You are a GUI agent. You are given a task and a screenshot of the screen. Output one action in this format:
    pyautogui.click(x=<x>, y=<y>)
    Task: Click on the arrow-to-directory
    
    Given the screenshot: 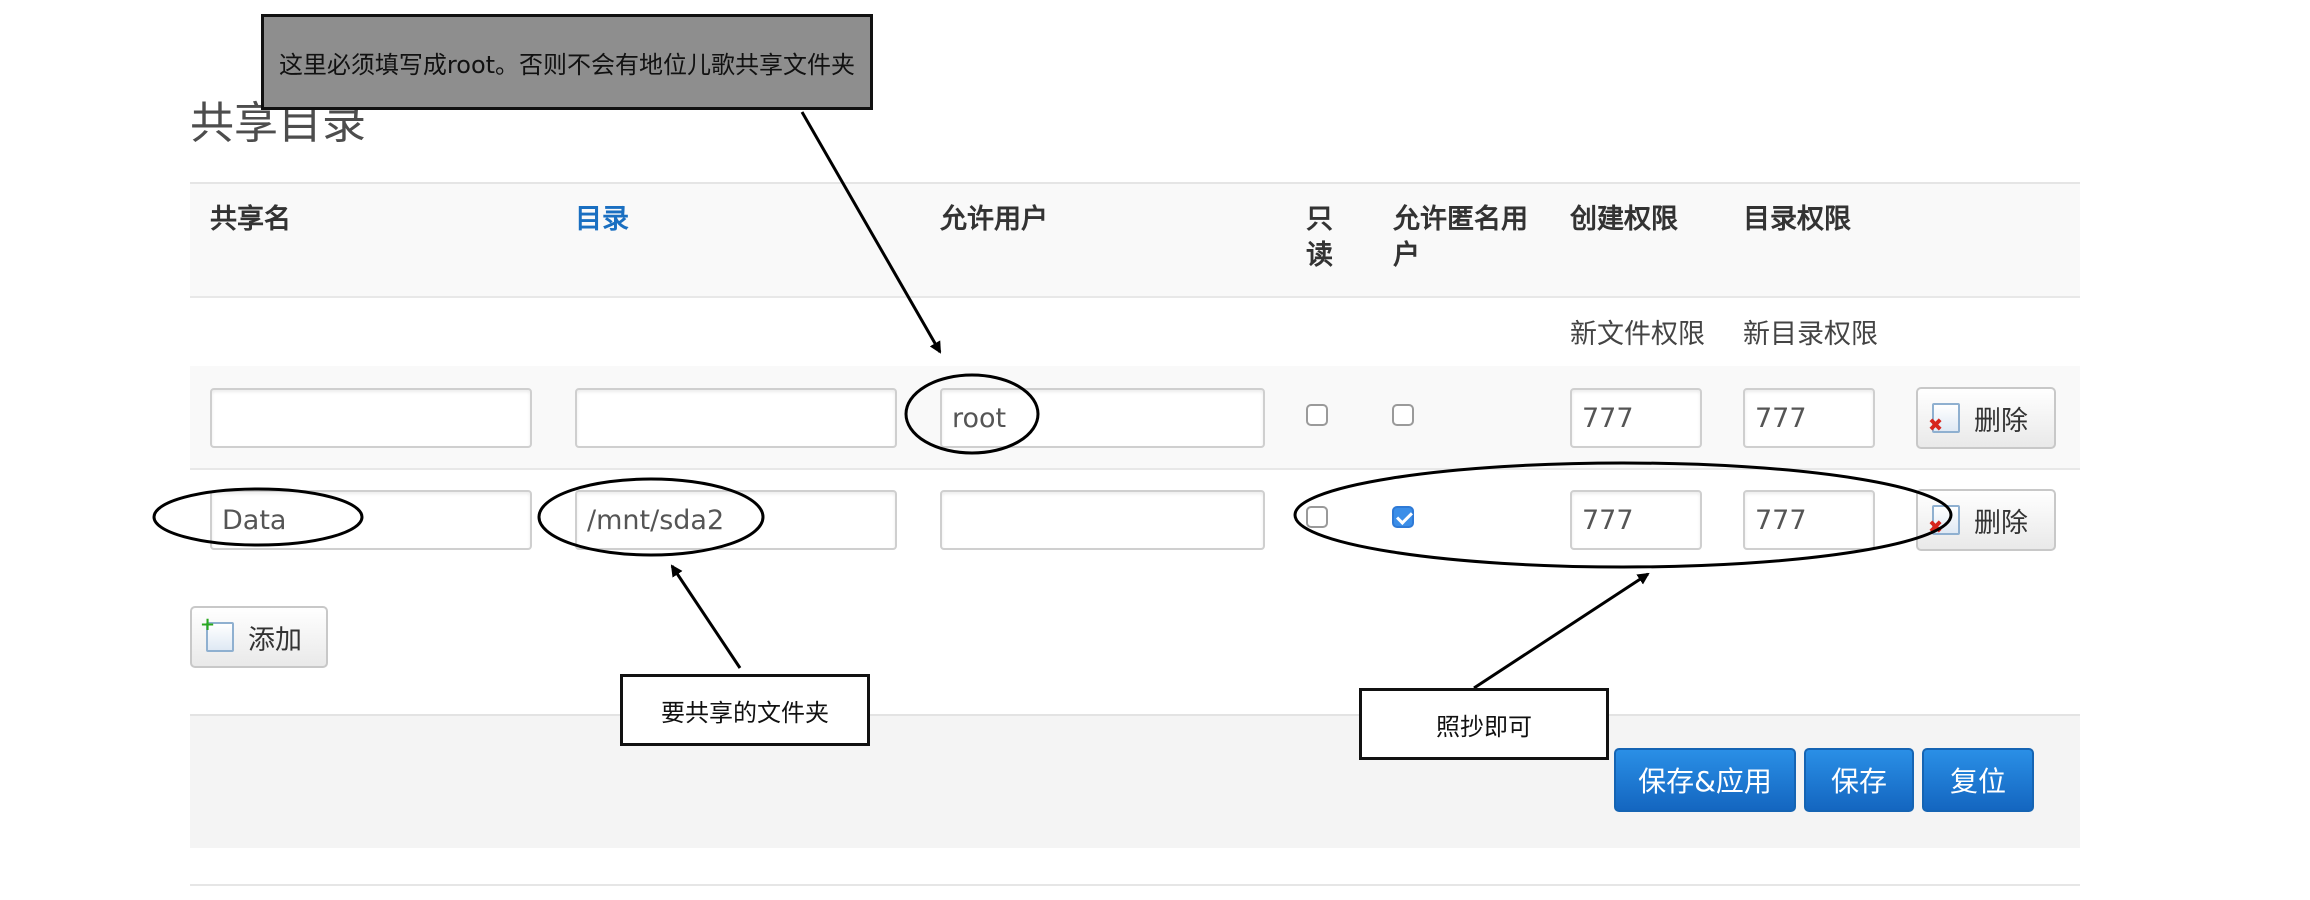 What is the action you would take?
    pyautogui.click(x=706, y=616)
    